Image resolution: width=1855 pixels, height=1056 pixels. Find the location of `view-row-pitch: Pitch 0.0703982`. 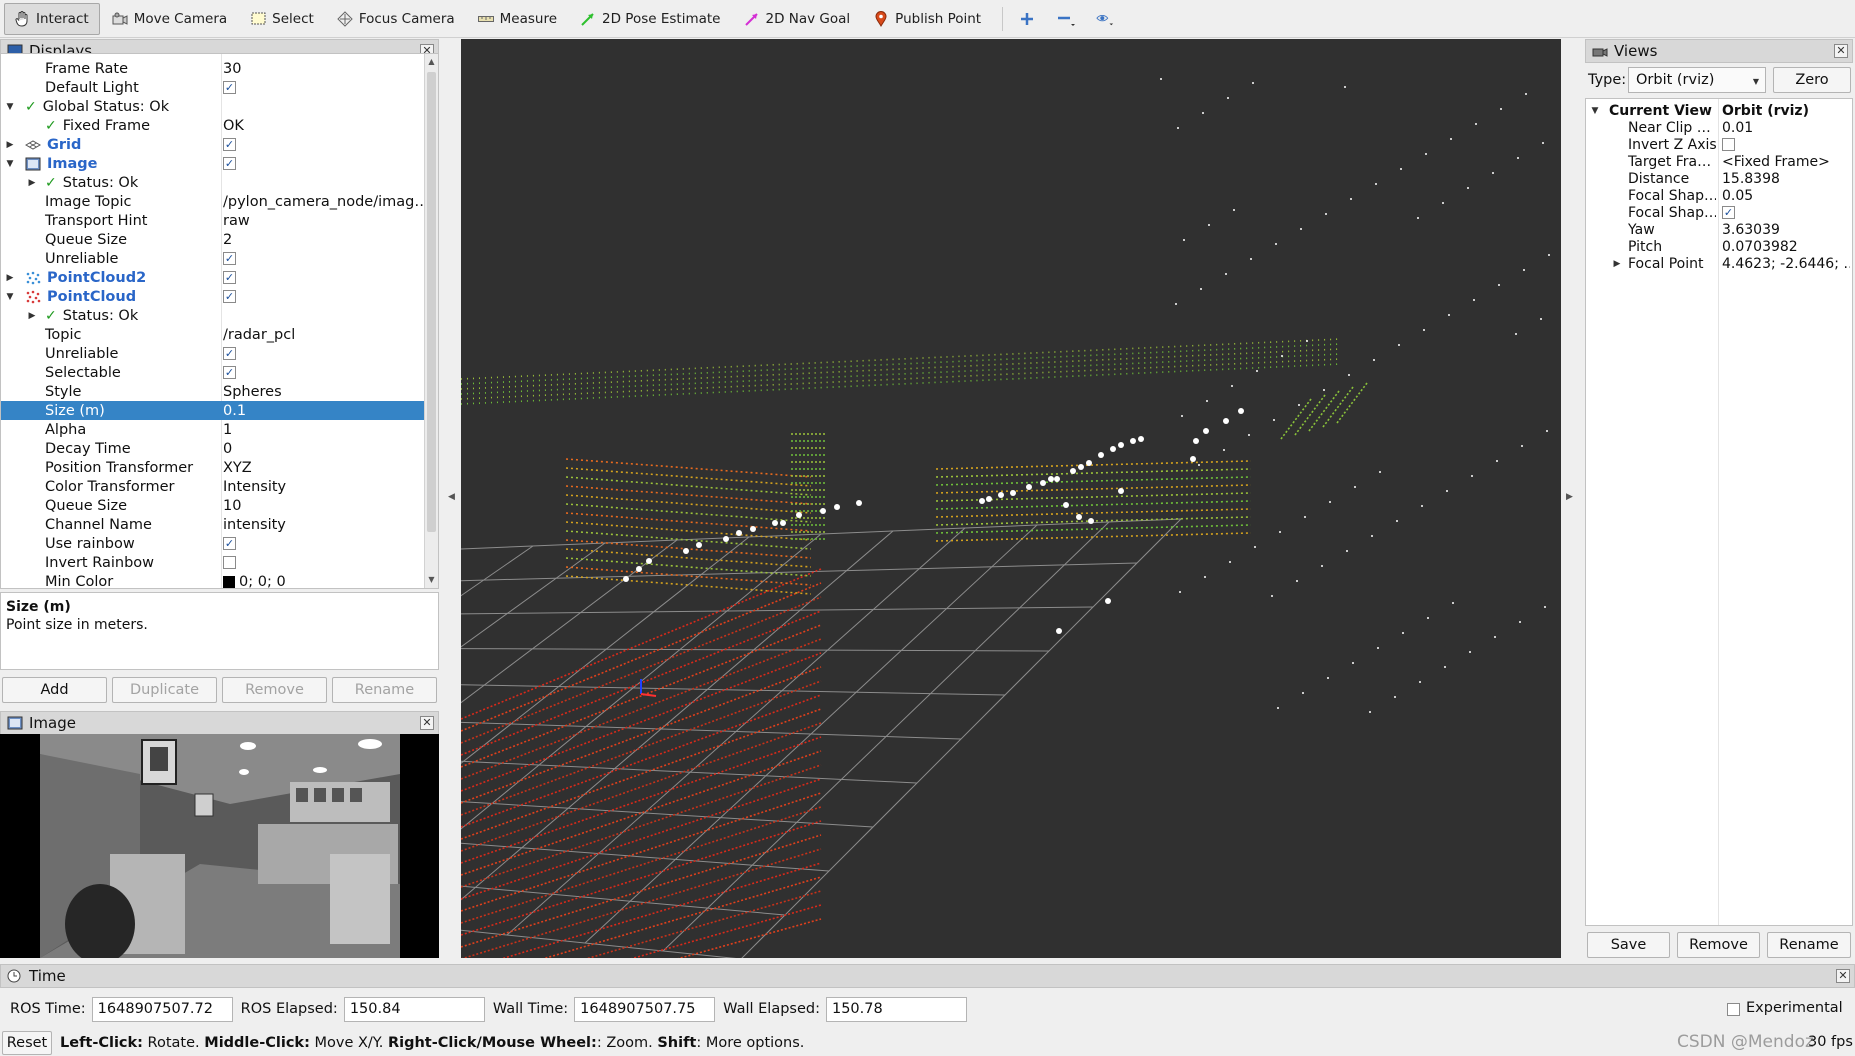

view-row-pitch: Pitch 0.0703982 is located at coordinates (1719, 246).